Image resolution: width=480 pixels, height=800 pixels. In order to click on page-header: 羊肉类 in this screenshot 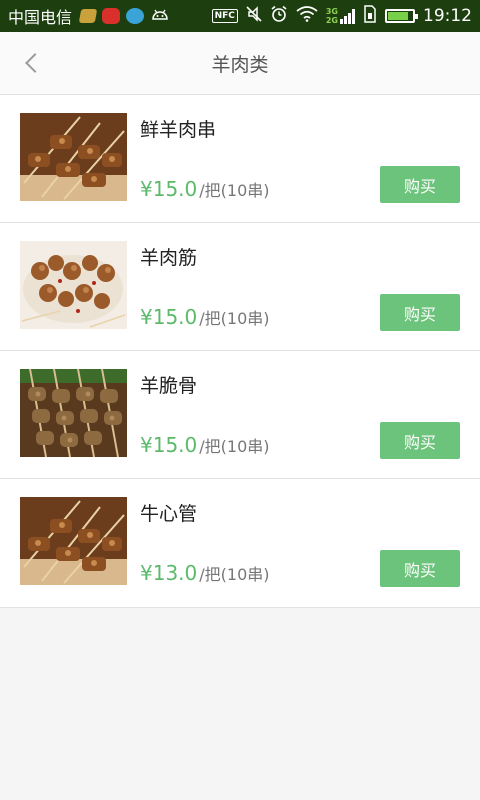, I will do `click(240, 63)`.